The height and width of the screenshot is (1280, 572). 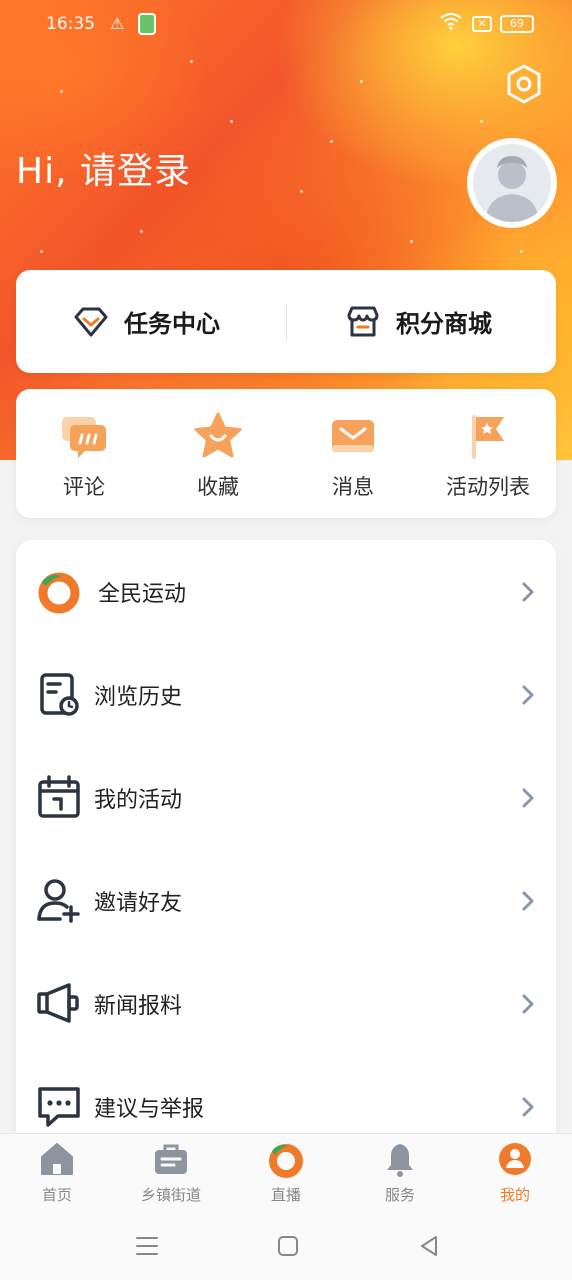 What do you see at coordinates (84, 487) in the screenshot?
I see `quick-label-comments: 评论` at bounding box center [84, 487].